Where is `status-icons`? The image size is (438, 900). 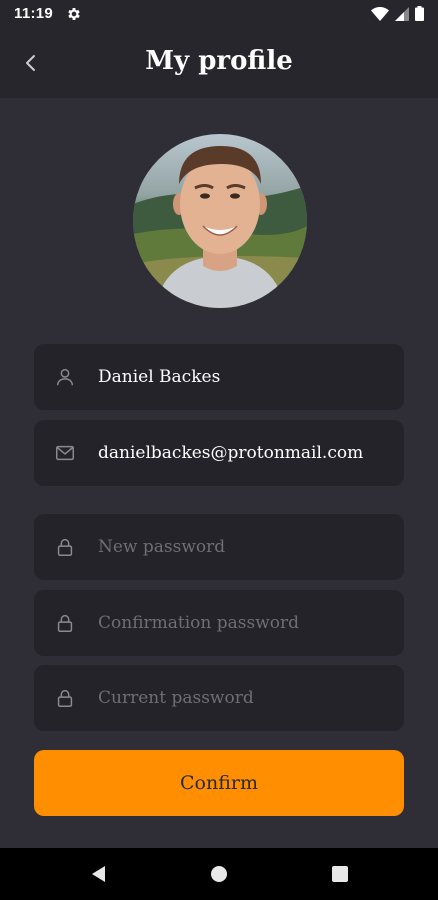
status-icons is located at coordinates (397, 13).